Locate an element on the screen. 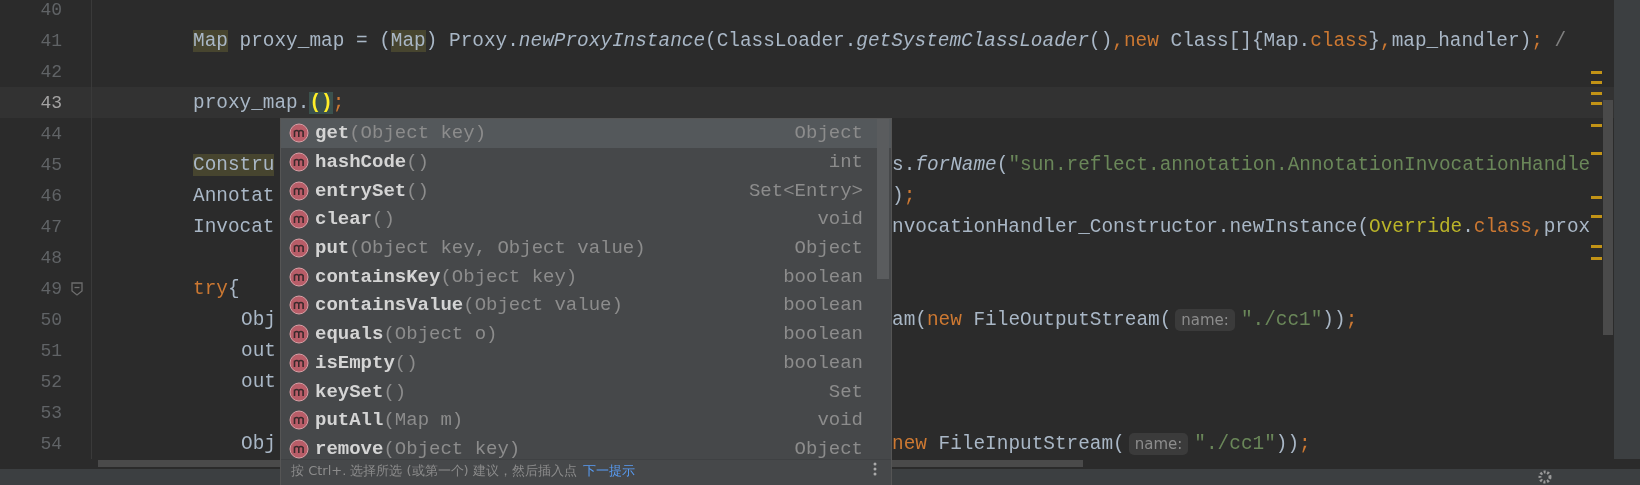 Image resolution: width=1640 pixels, height=485 pixels. completion-item: remove(Object key) Object is located at coordinates (586, 446).